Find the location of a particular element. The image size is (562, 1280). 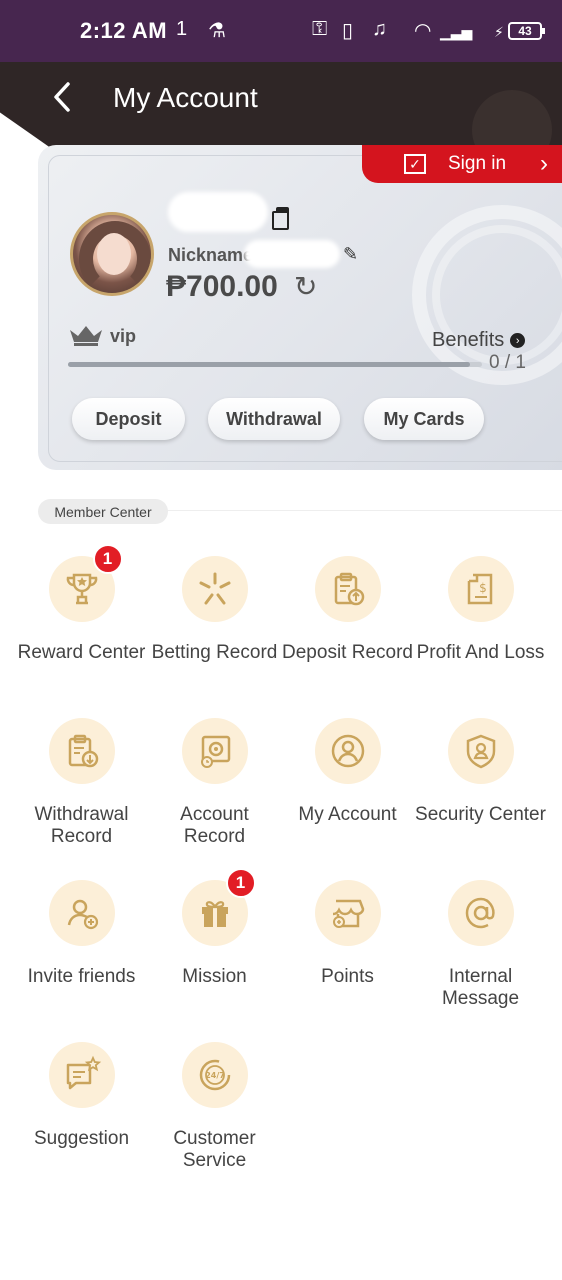

tile-label: Mission is located at coordinates (214, 976).